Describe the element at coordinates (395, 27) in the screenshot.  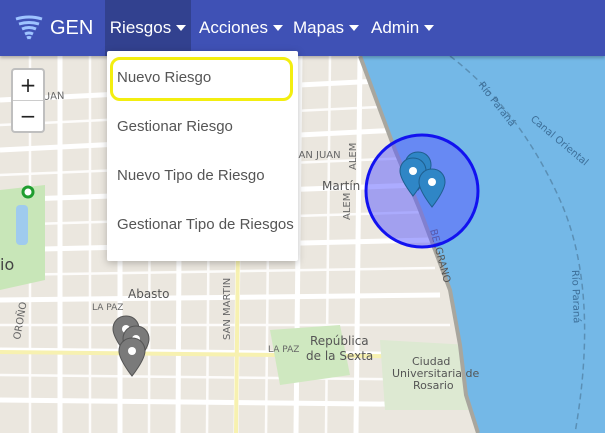
I see `nav-admin-label: Admin` at that location.